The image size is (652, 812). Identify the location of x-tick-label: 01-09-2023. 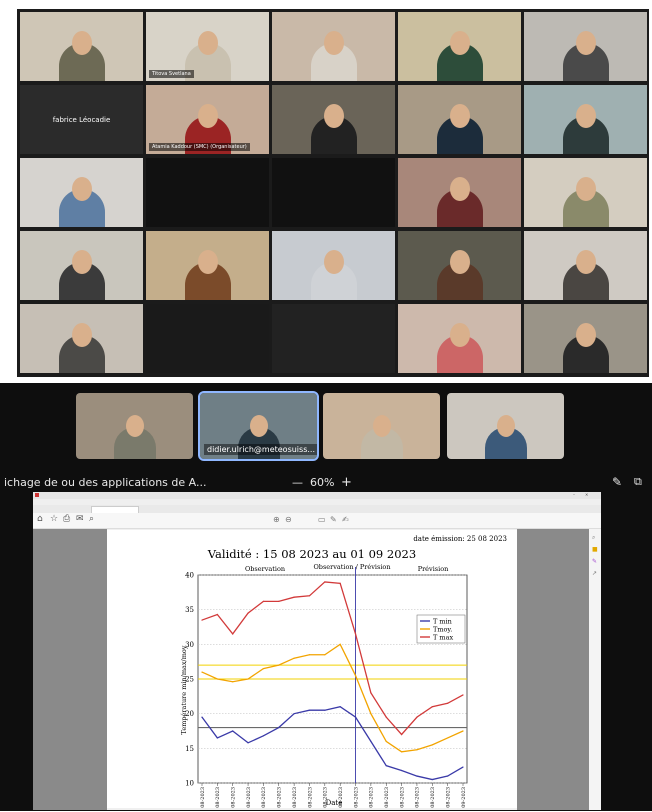
(464, 797).